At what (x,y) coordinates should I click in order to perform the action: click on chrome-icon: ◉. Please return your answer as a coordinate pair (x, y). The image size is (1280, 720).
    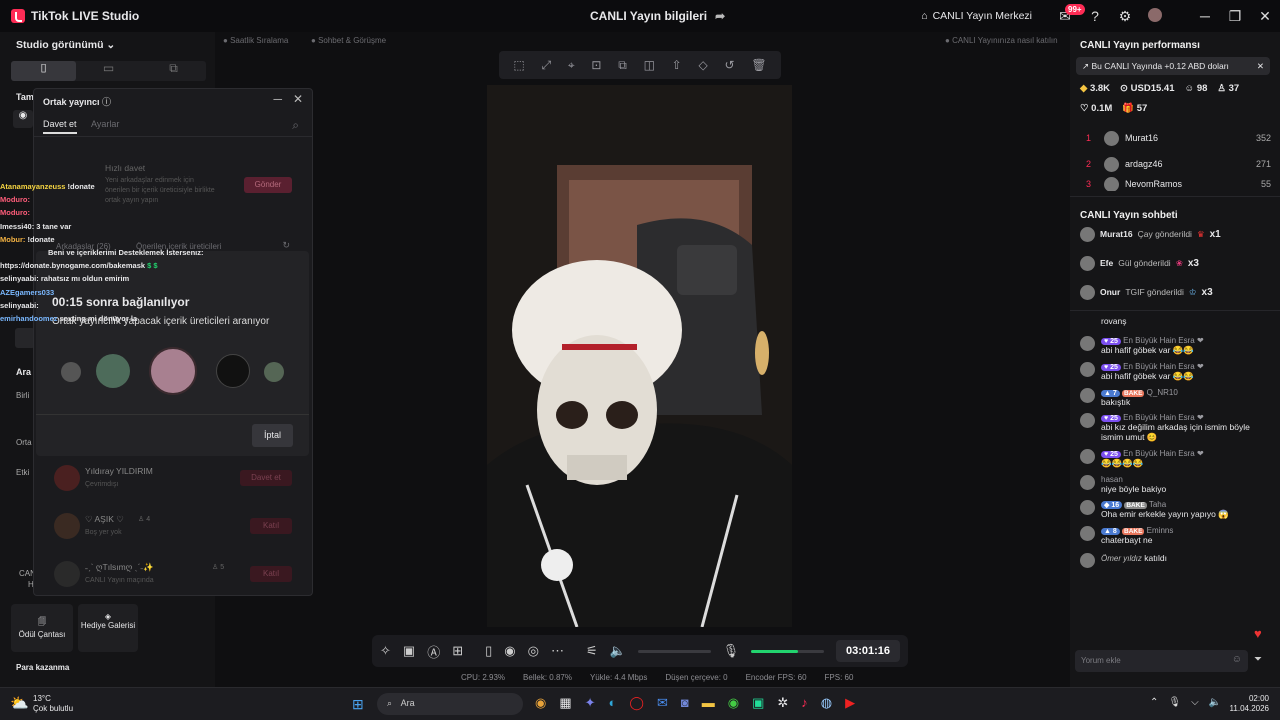
    Looking at the image, I should click on (540, 703).